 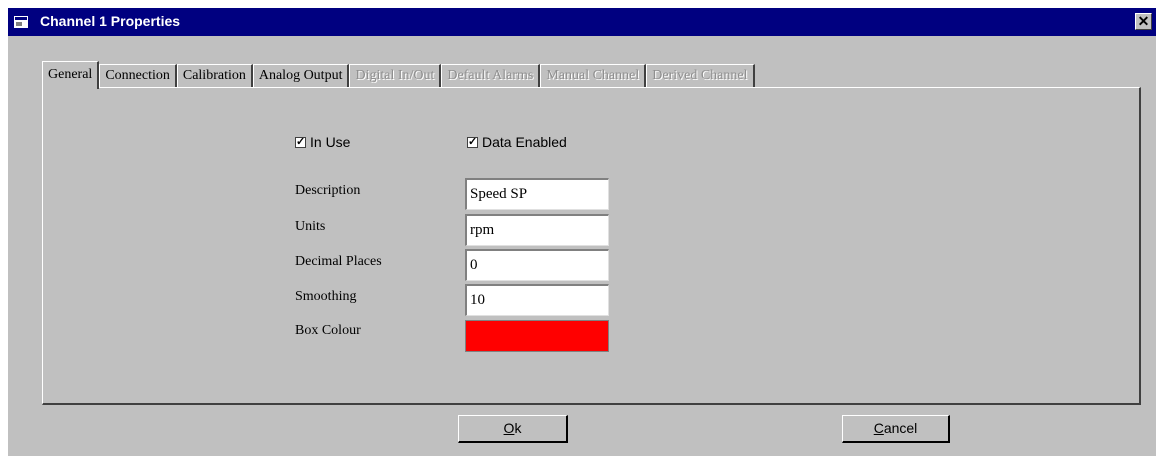 What do you see at coordinates (328, 190) in the screenshot?
I see `description-label: Description` at bounding box center [328, 190].